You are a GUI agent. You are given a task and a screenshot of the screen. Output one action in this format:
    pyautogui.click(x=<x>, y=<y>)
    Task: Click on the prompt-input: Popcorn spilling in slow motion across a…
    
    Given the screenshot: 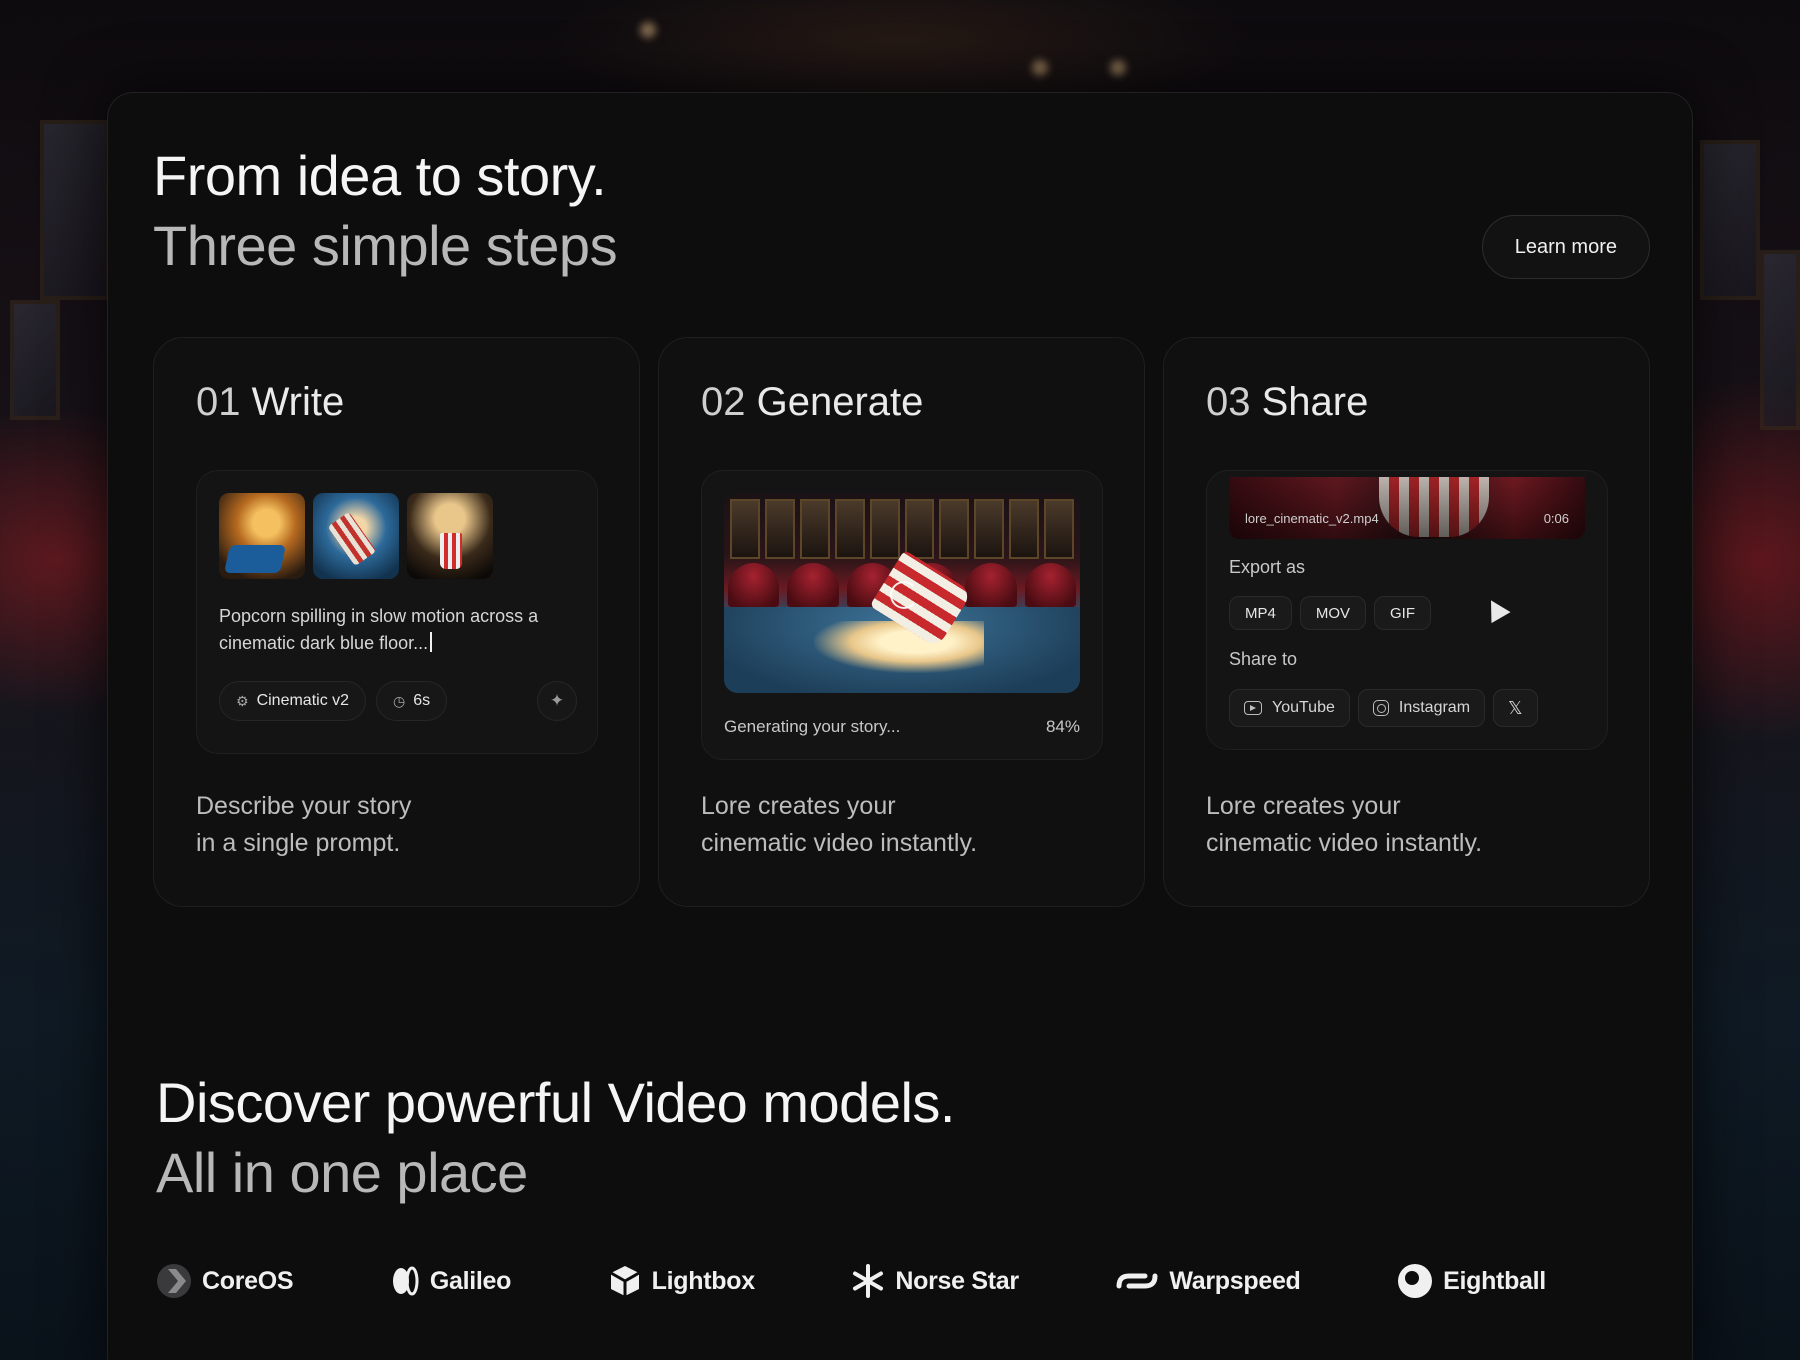 What is the action you would take?
    pyautogui.click(x=404, y=630)
    